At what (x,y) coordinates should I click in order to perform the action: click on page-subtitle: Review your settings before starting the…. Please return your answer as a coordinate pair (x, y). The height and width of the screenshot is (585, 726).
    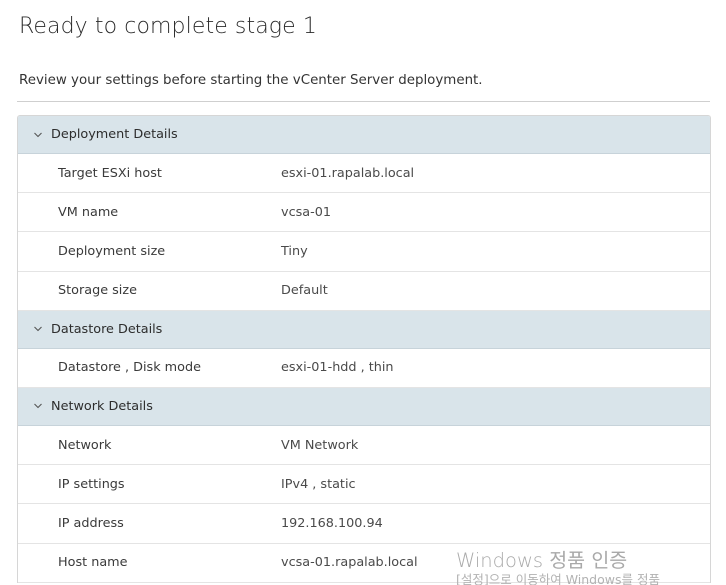
    Looking at the image, I should click on (251, 80).